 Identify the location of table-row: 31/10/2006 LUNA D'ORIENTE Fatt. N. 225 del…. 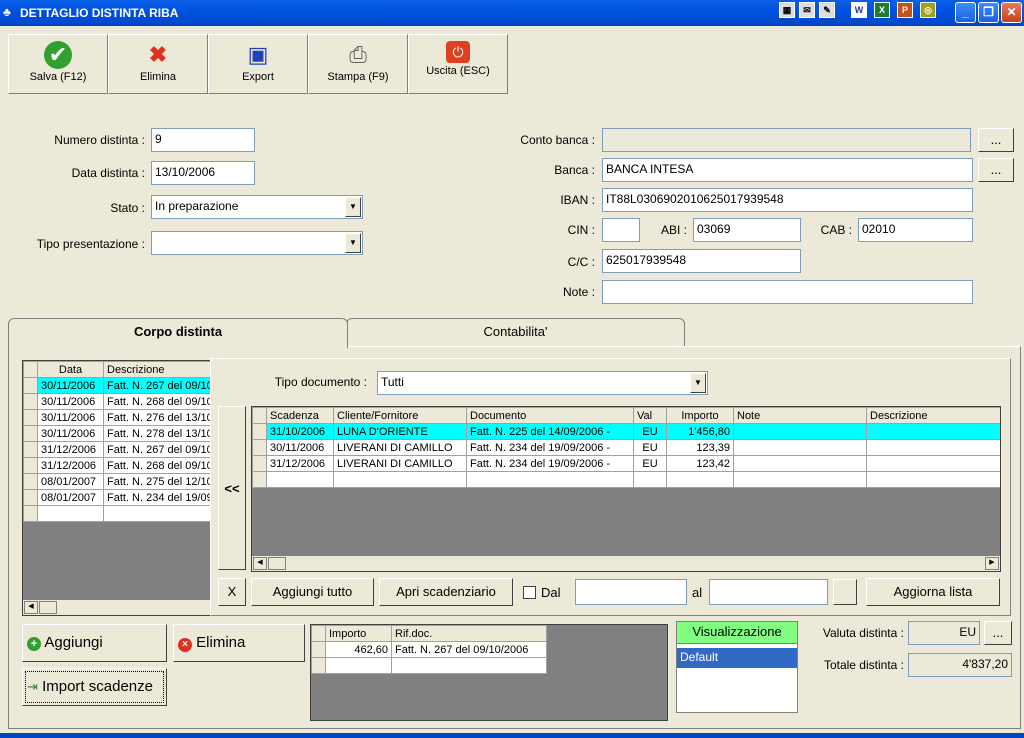
(626, 431).